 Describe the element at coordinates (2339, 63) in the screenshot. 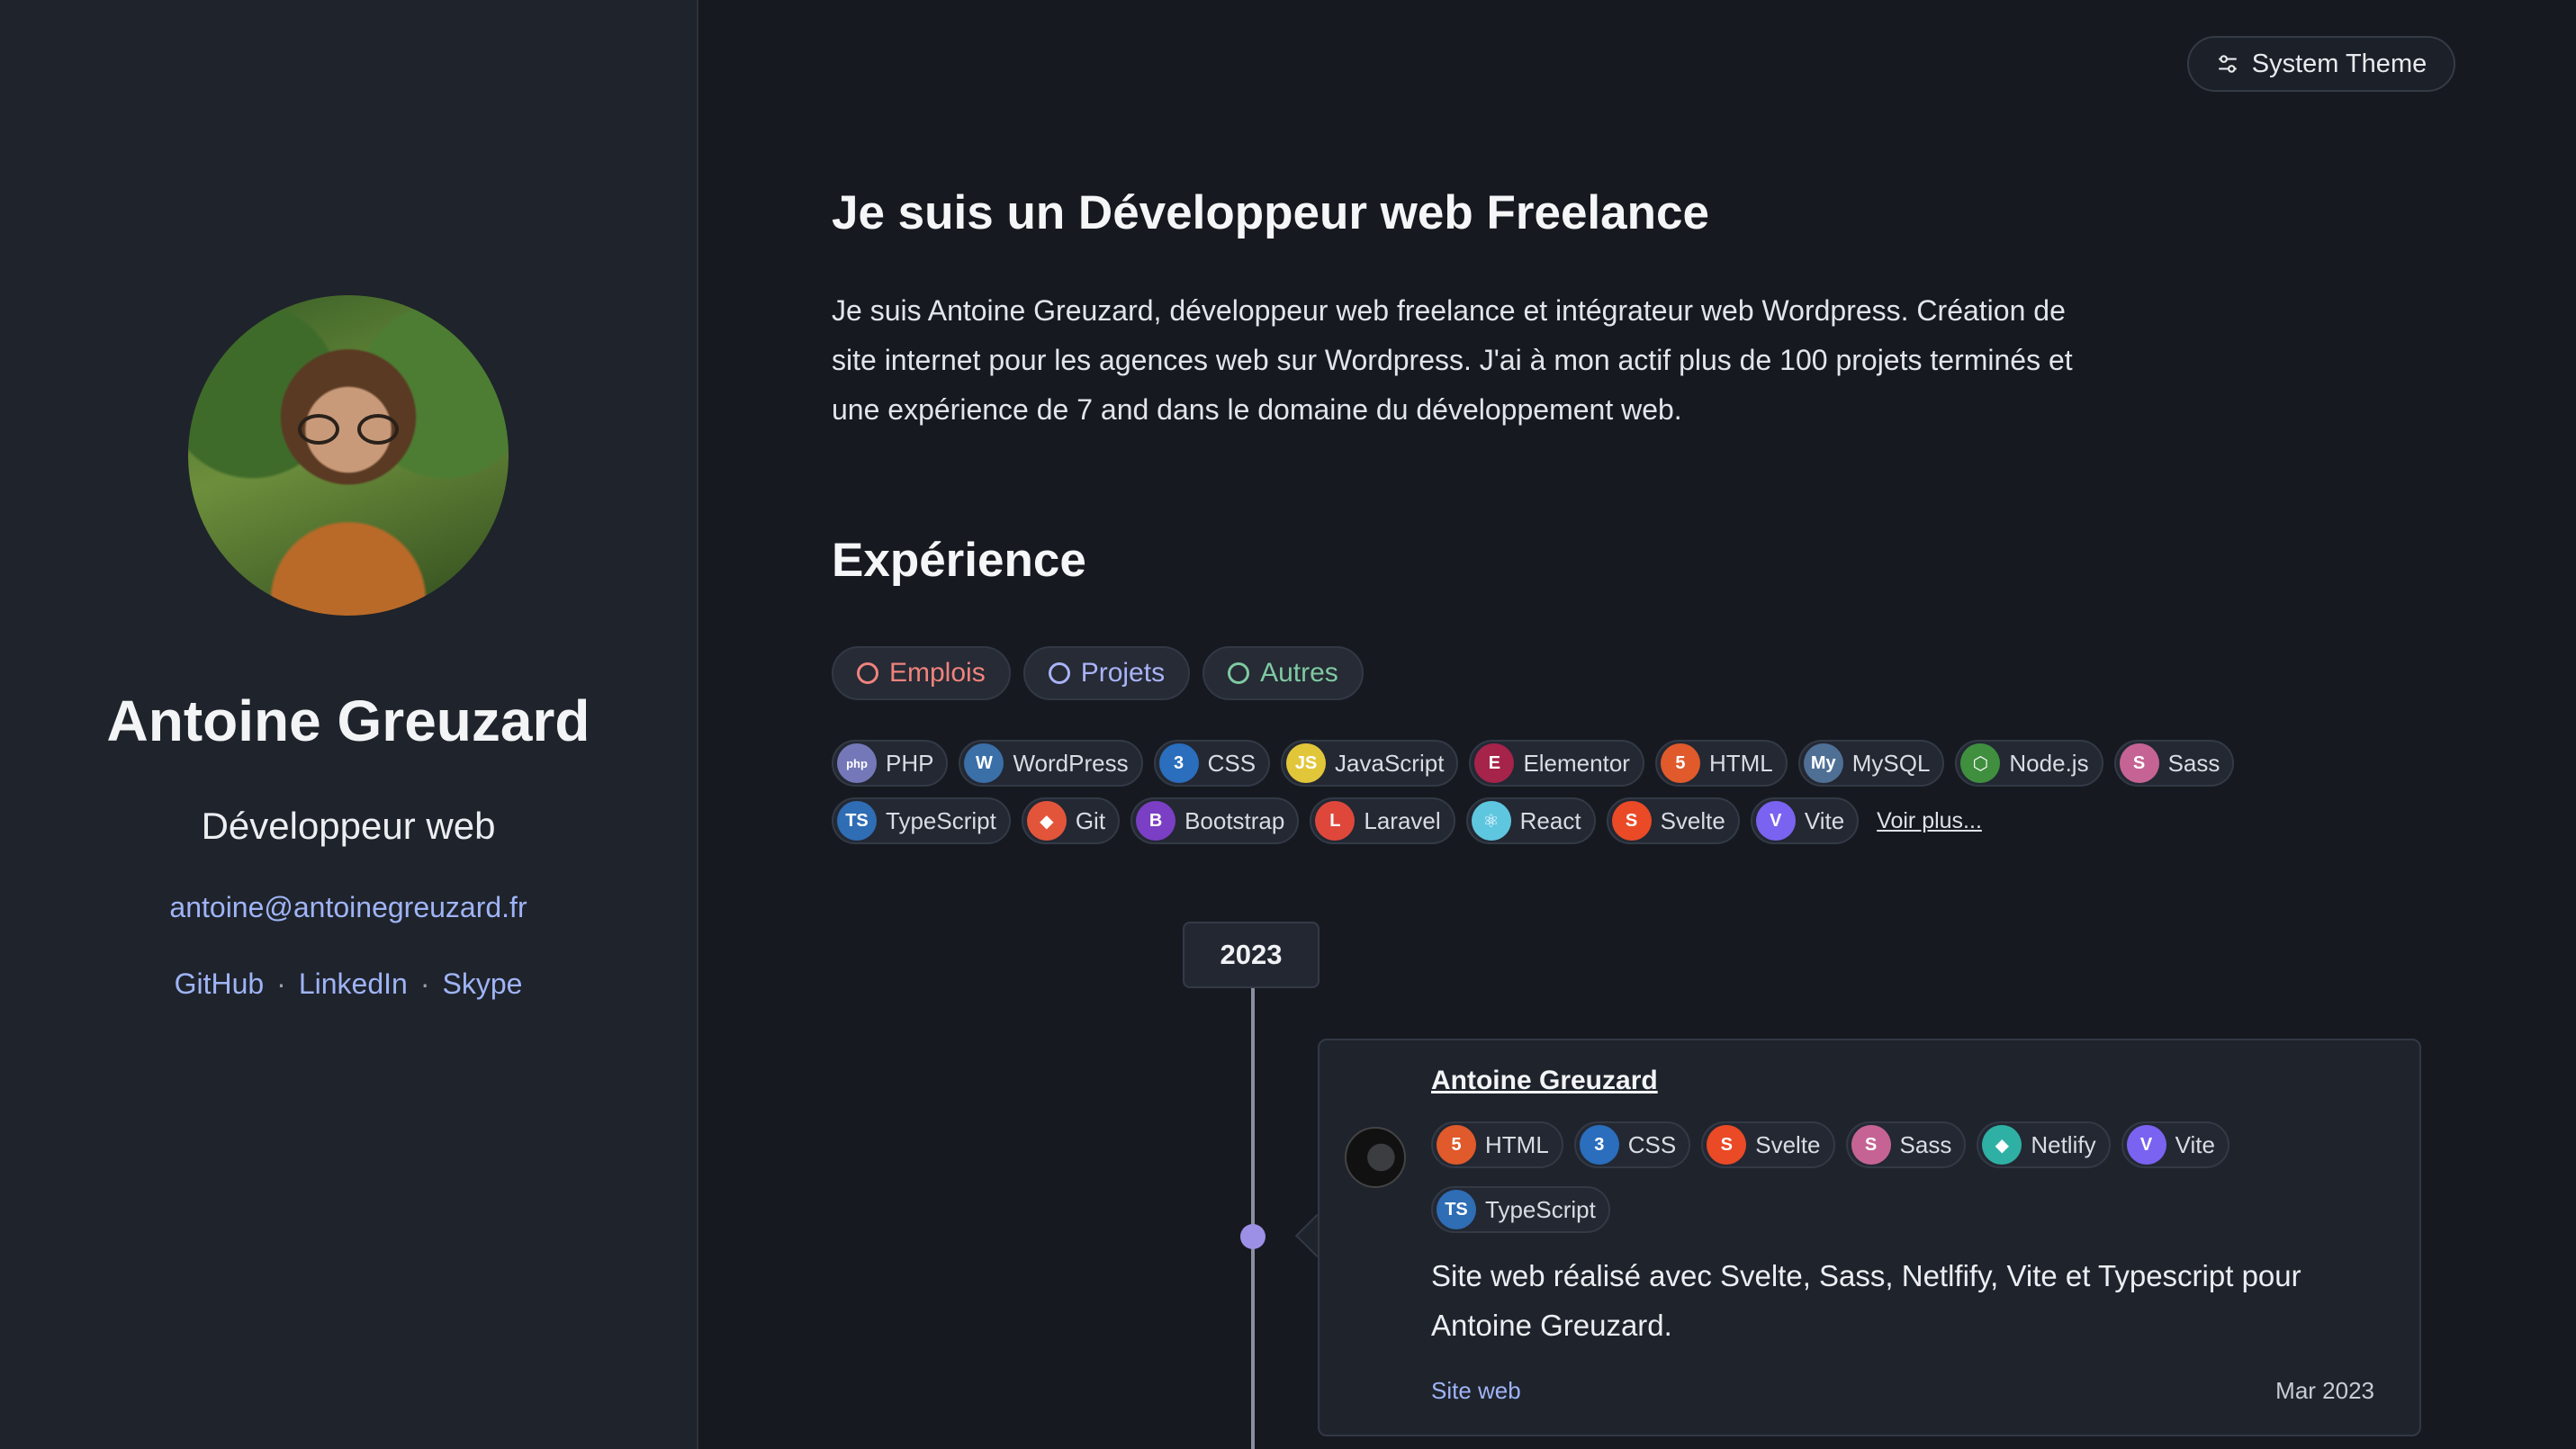

I see `system-theme-label: System Theme` at that location.